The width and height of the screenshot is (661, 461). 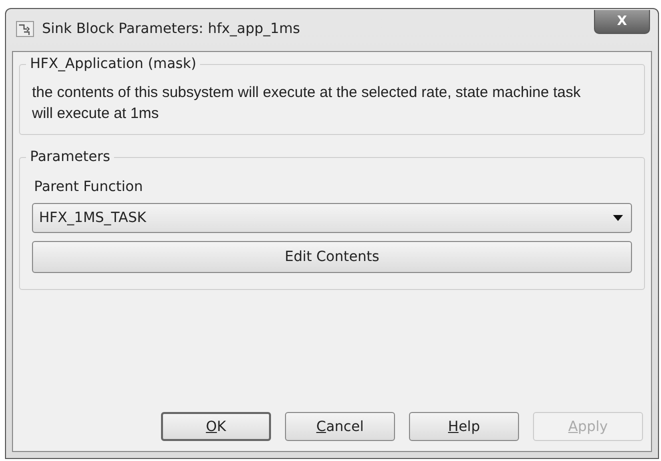 I want to click on parent-function-dropdown: HFX_1MS_TASK, so click(x=332, y=218).